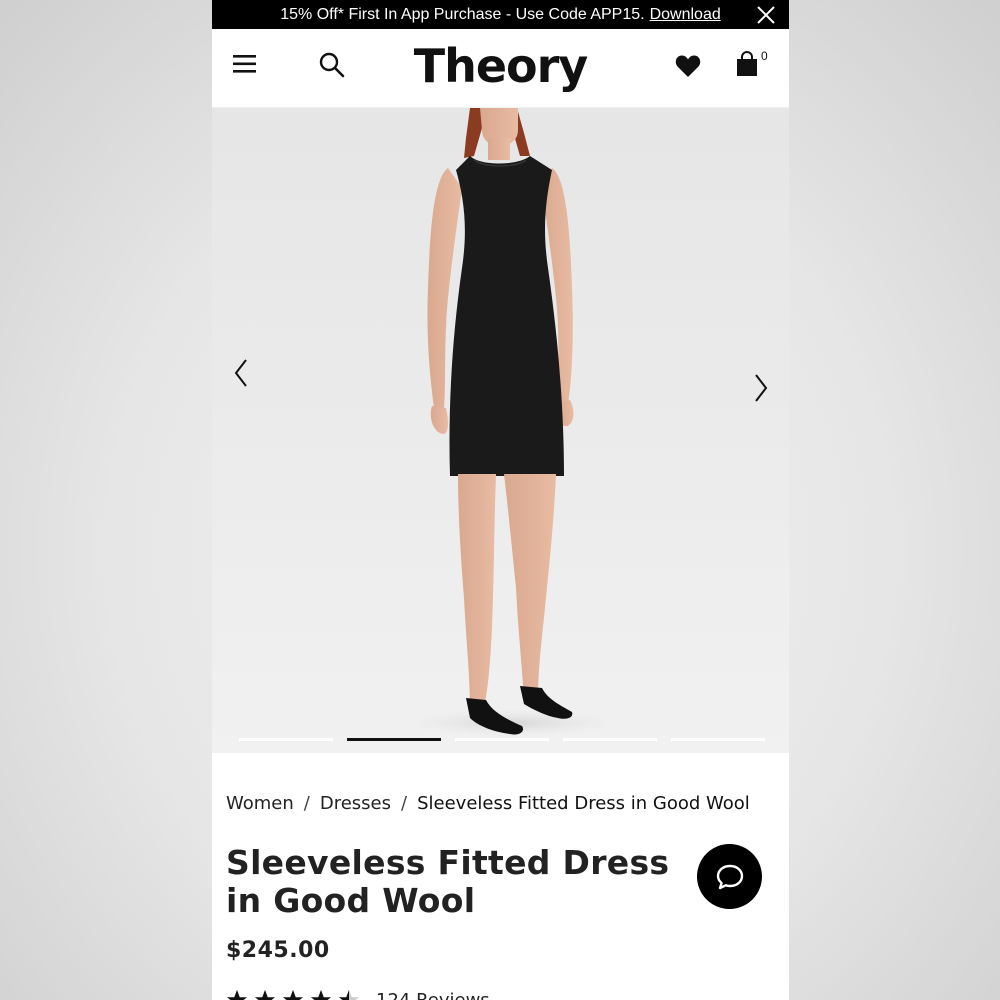  Describe the element at coordinates (448, 881) in the screenshot. I see `product-title: Sleeveless Fitted Dress in Good Wool` at that location.